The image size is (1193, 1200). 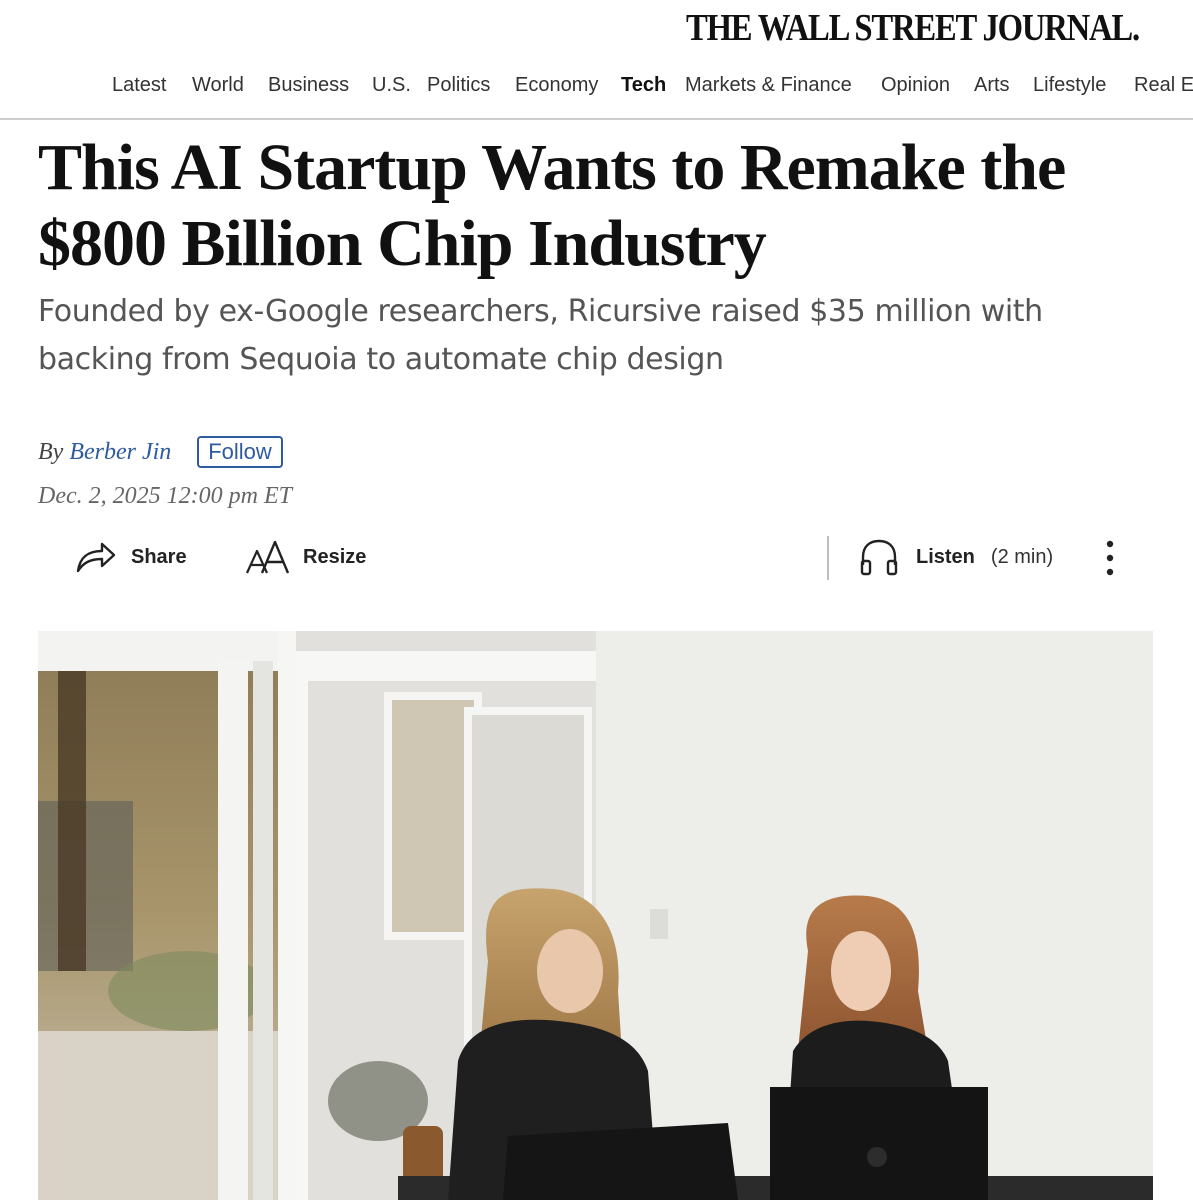 I want to click on nav-item-world: World, so click(x=218, y=85).